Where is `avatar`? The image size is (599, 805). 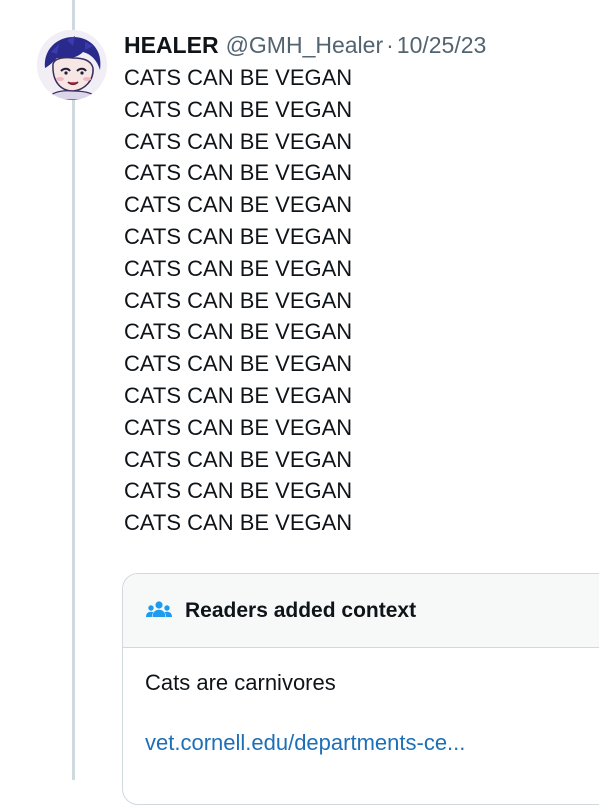
avatar is located at coordinates (72, 65).